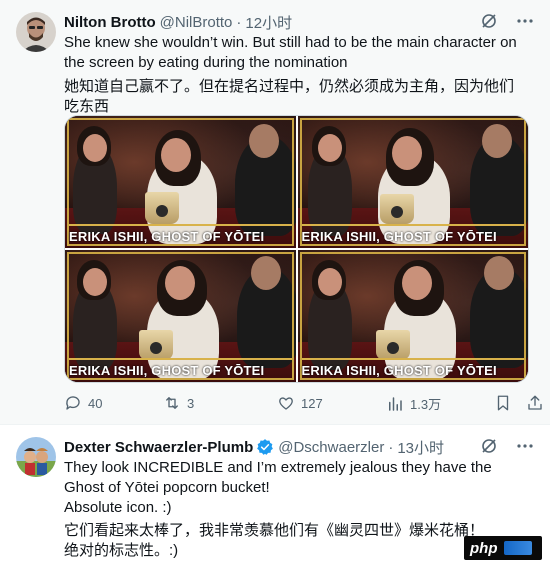  What do you see at coordinates (331, 447) in the screenshot?
I see `author-handle: @Dschwaerzler` at bounding box center [331, 447].